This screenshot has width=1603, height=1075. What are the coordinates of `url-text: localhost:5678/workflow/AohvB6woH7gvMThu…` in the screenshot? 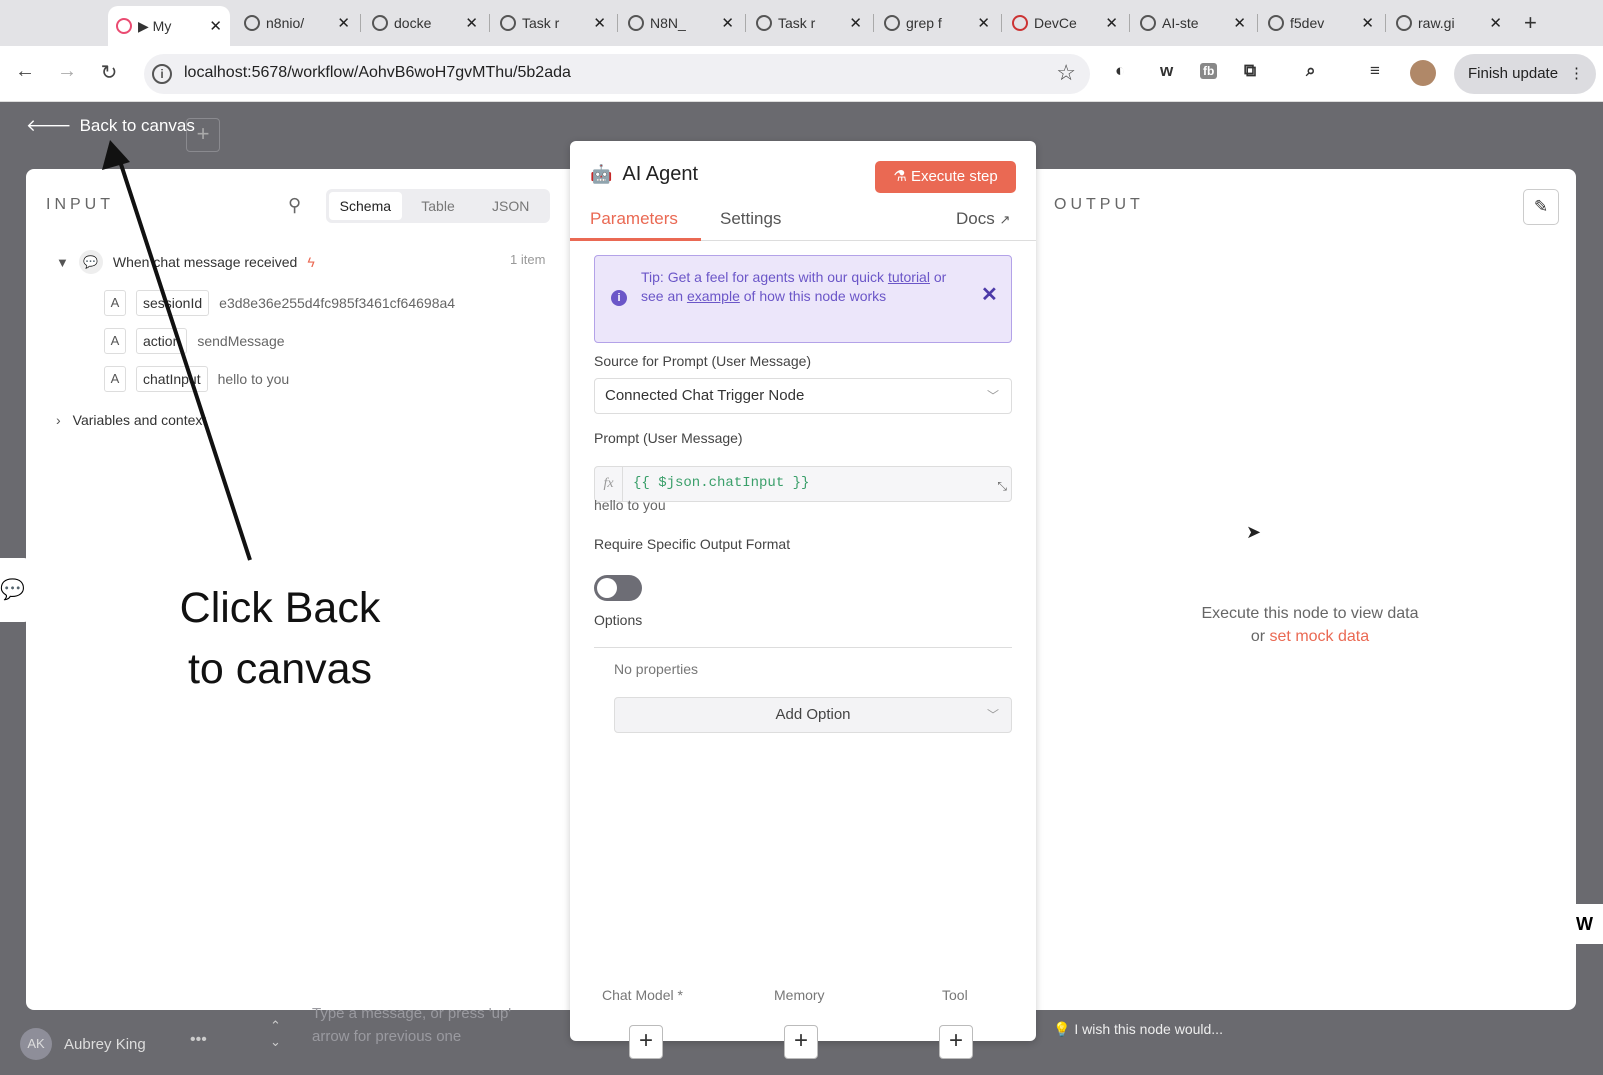 It's located at (377, 73).